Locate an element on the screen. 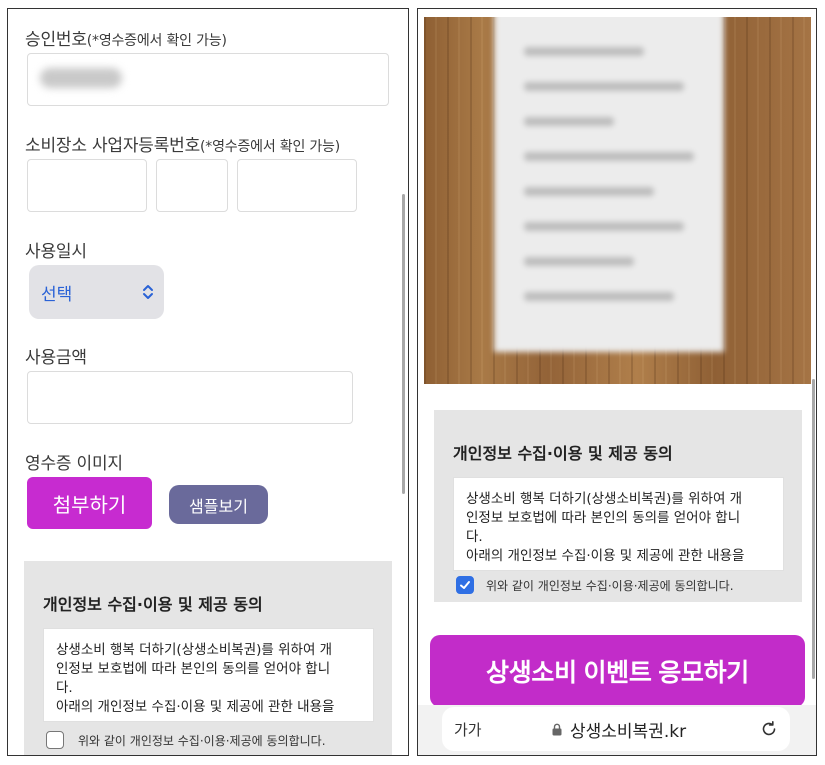  url-text: 상생소비복권.kr is located at coordinates (628, 731).